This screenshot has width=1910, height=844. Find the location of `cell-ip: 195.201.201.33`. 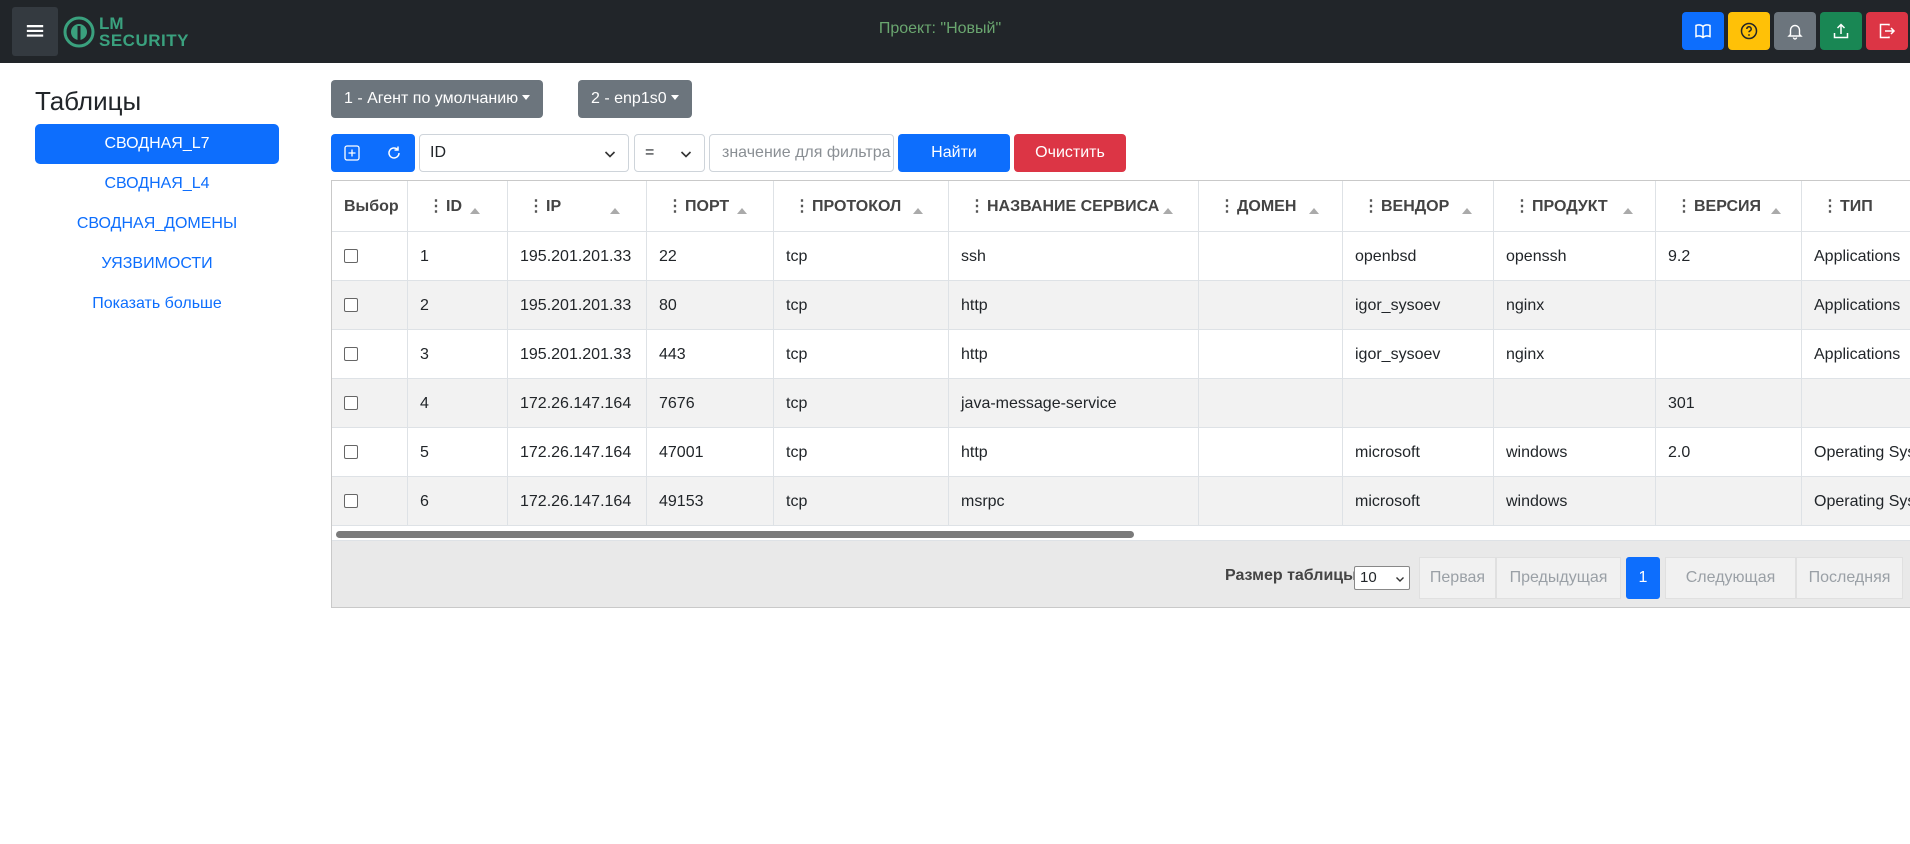

cell-ip: 195.201.201.33 is located at coordinates (577, 256).